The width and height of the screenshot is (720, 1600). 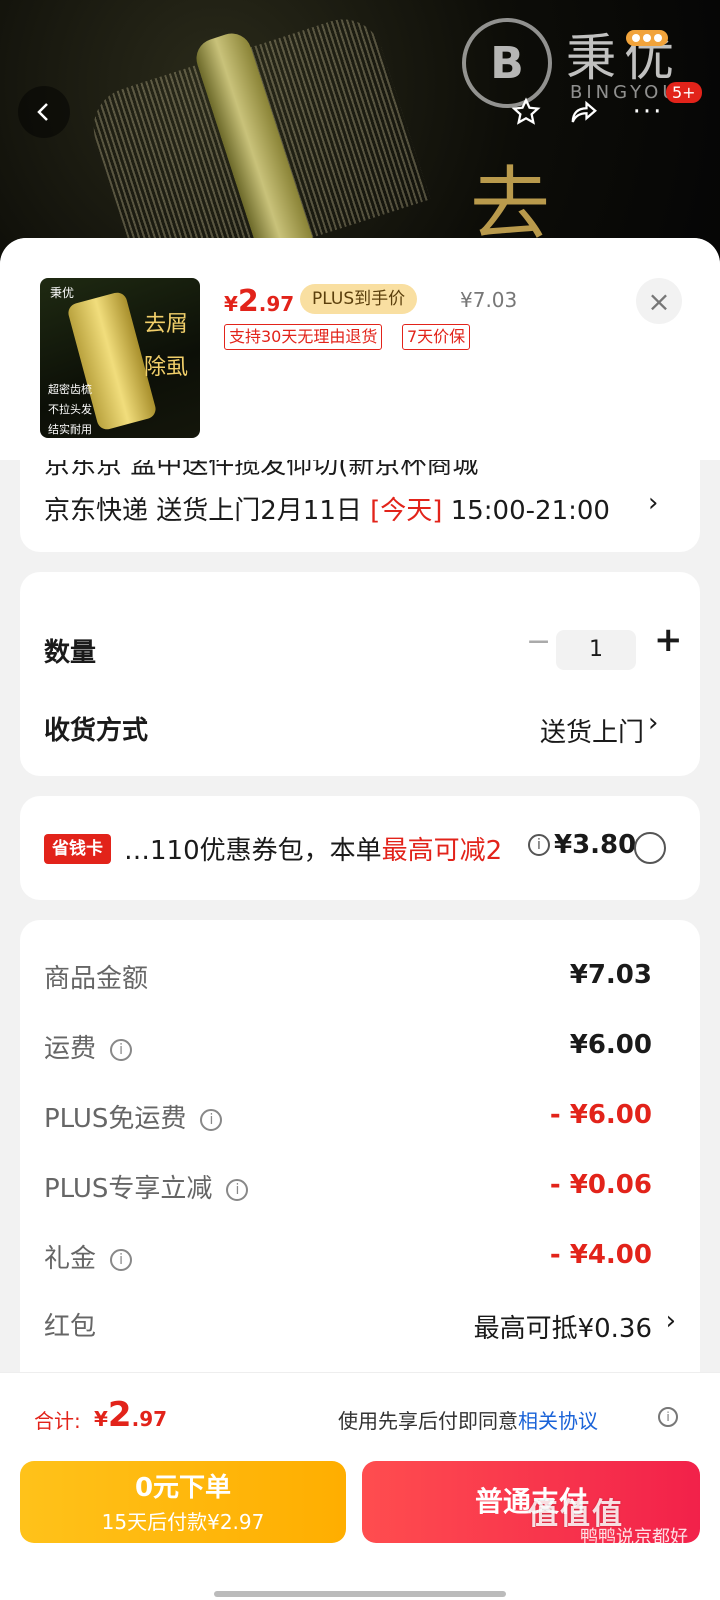 I want to click on summary-value: - ¥6.00, so click(x=600, y=1115).